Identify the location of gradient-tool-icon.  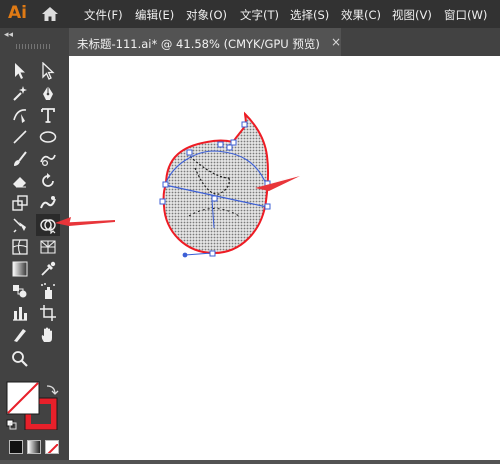
(20, 269).